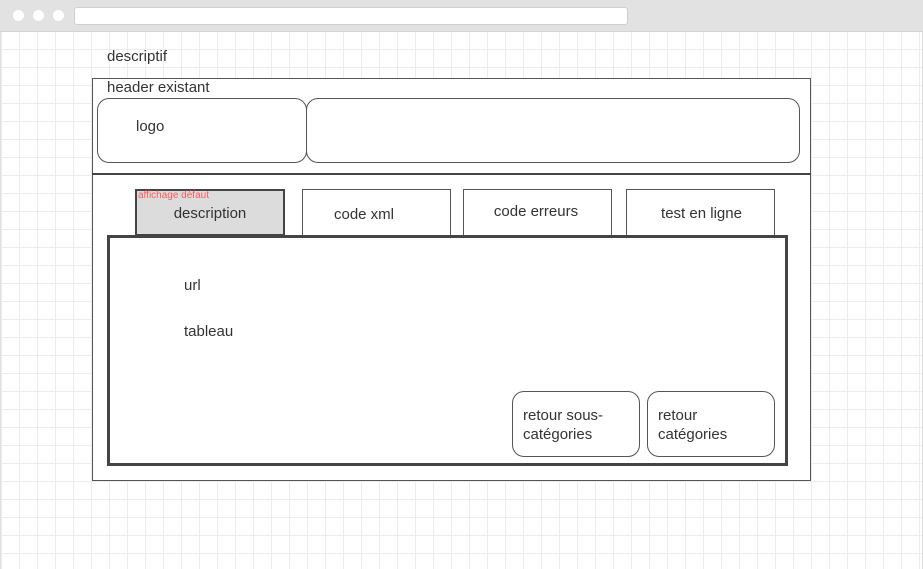 The image size is (923, 569). What do you see at coordinates (553, 130) in the screenshot?
I see `header-banner` at bounding box center [553, 130].